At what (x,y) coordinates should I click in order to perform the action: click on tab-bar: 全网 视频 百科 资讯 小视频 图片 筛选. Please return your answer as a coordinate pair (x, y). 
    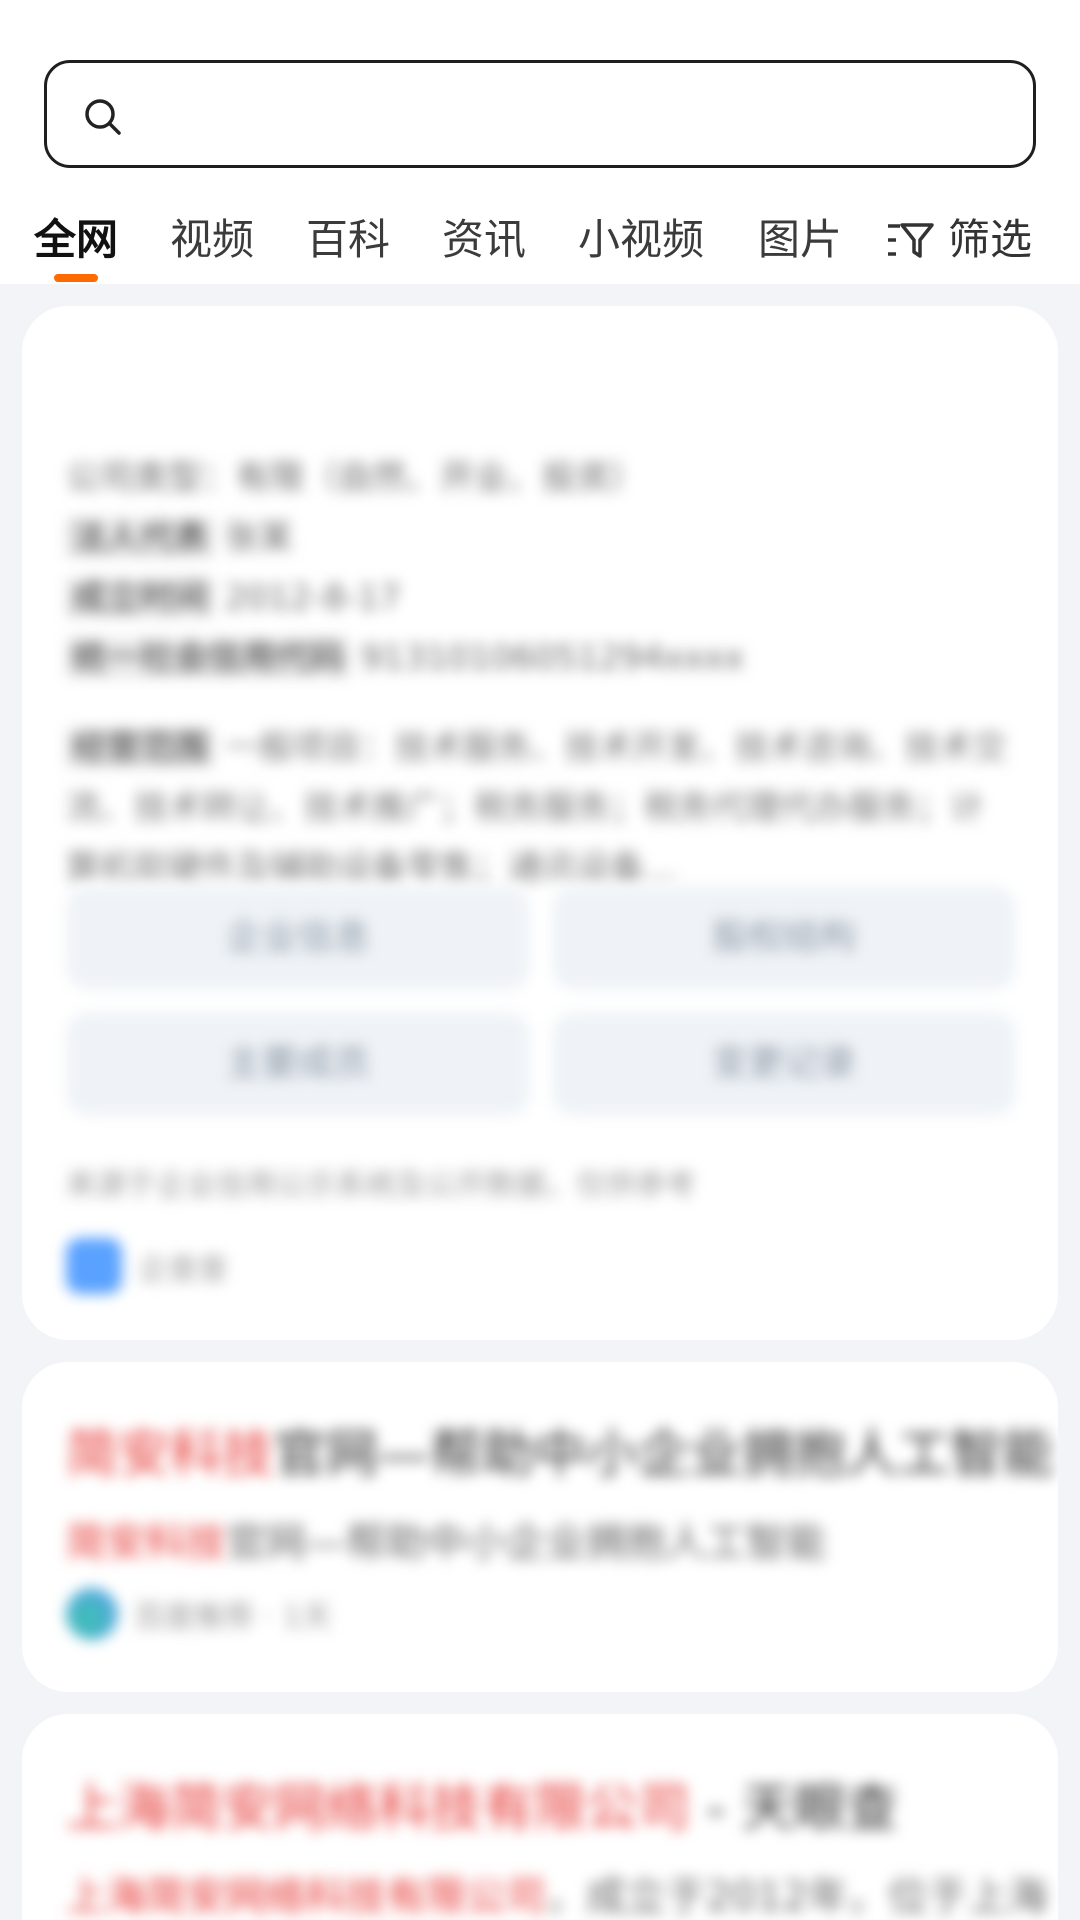
    Looking at the image, I should click on (540, 242).